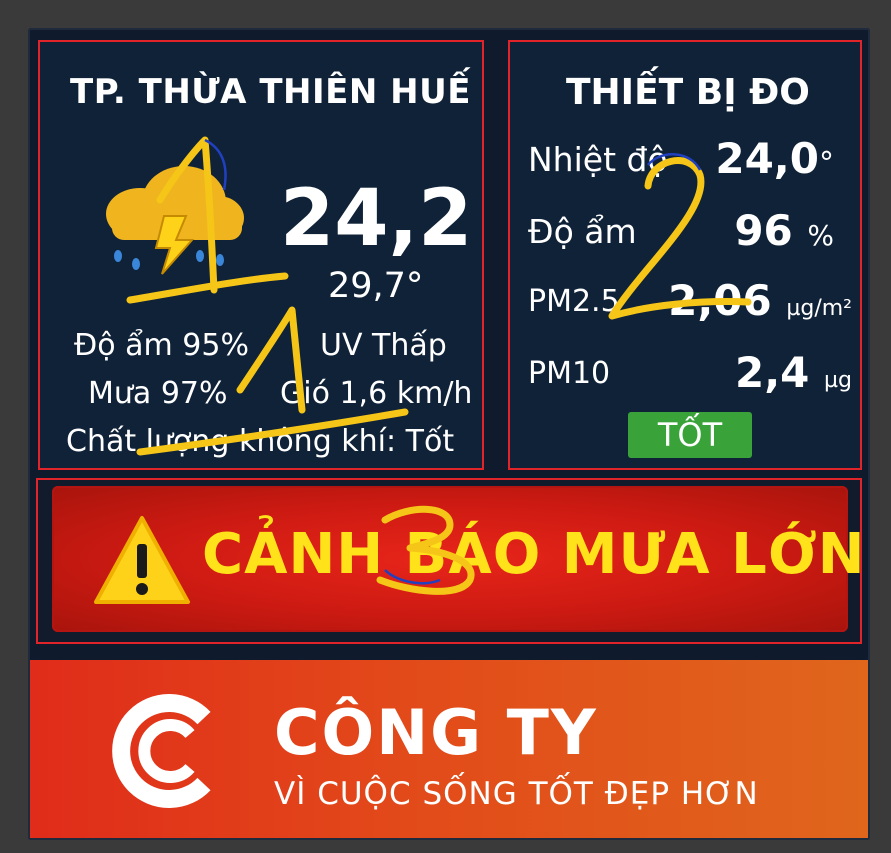 Image resolution: width=891 pixels, height=853 pixels. What do you see at coordinates (574, 301) in the screenshot?
I see `device-label-pm25: PM2.5` at bounding box center [574, 301].